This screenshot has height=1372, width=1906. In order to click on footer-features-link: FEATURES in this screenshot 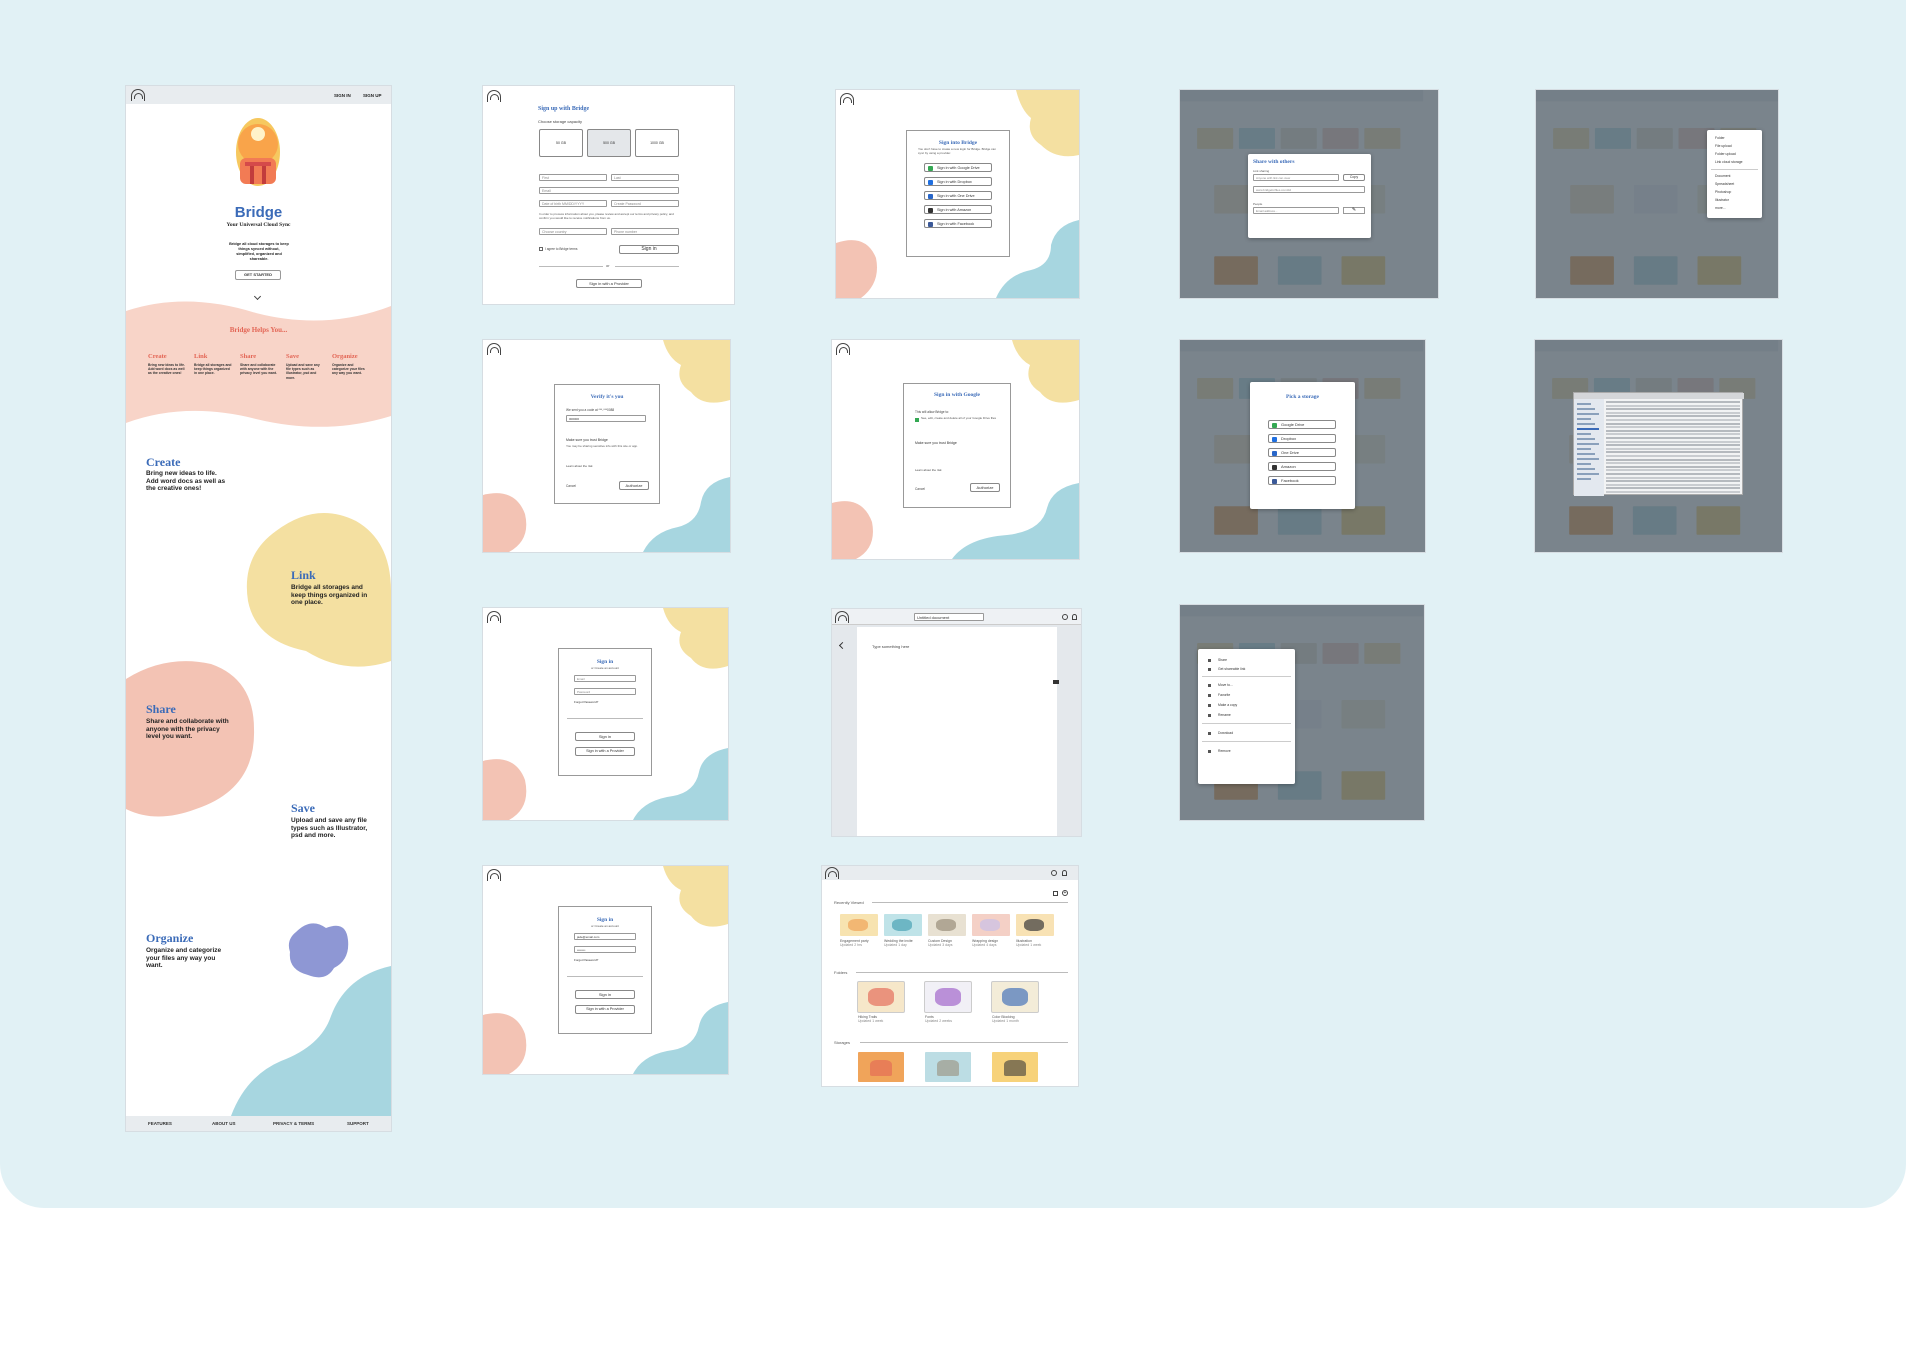, I will do `click(160, 1123)`.